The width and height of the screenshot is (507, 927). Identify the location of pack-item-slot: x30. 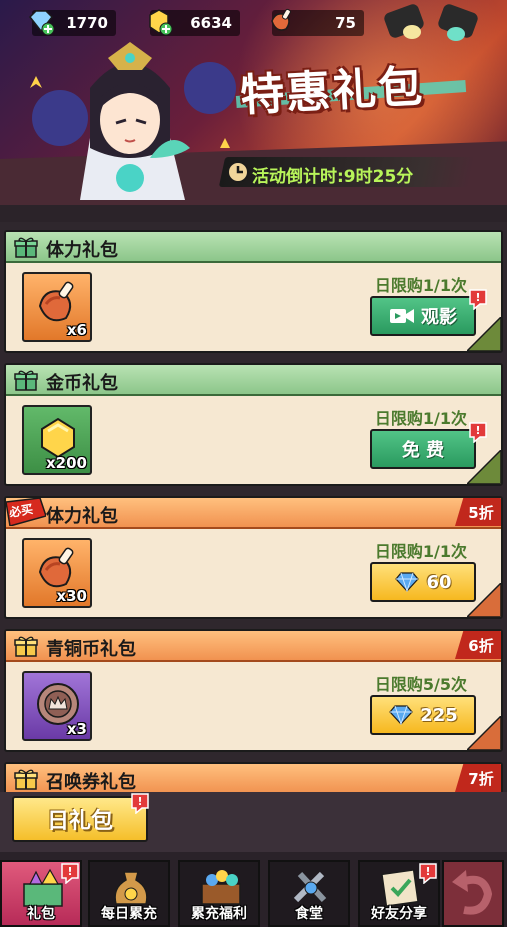
(57, 573).